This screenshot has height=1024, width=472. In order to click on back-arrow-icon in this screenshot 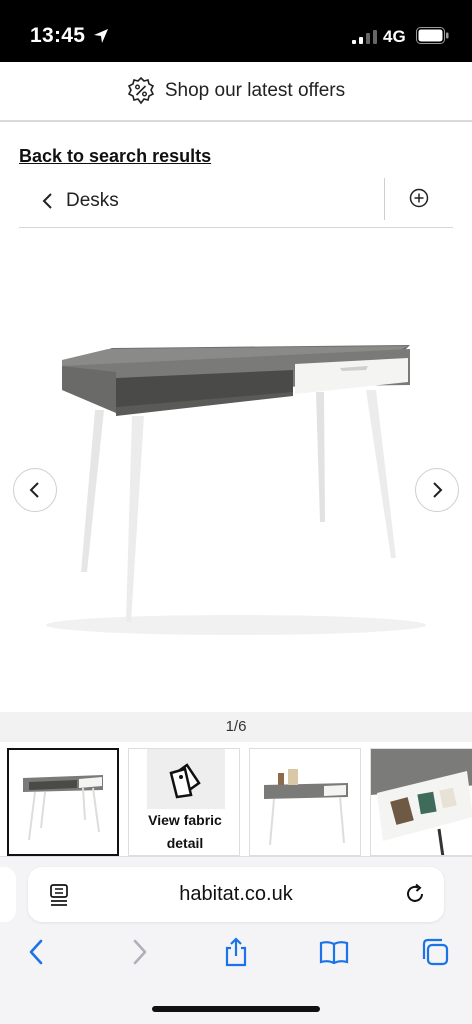, I will do `click(37, 952)`.